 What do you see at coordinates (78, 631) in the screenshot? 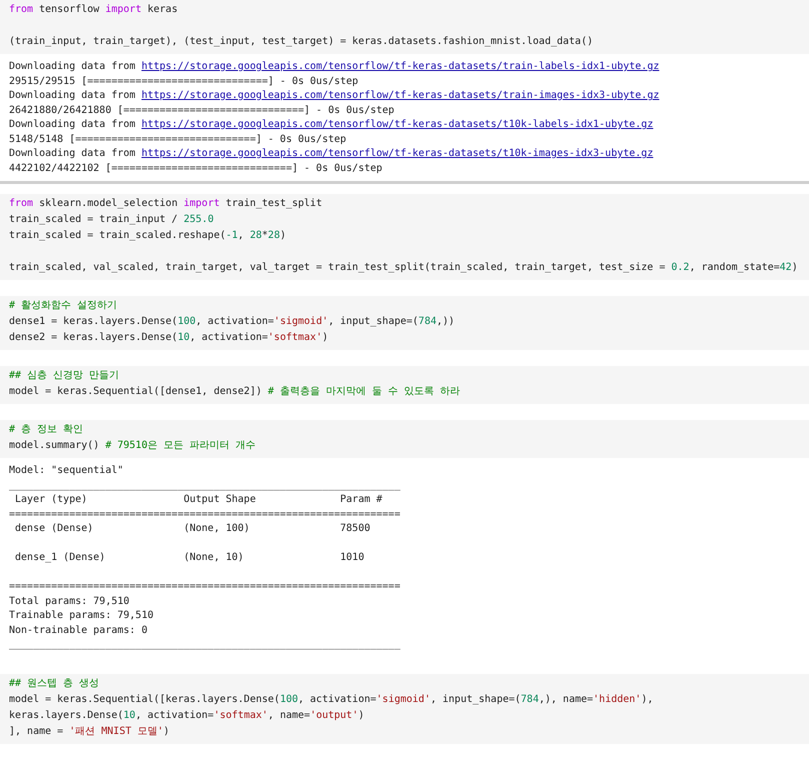
I see `output-line: Non-trainable params: 0` at bounding box center [78, 631].